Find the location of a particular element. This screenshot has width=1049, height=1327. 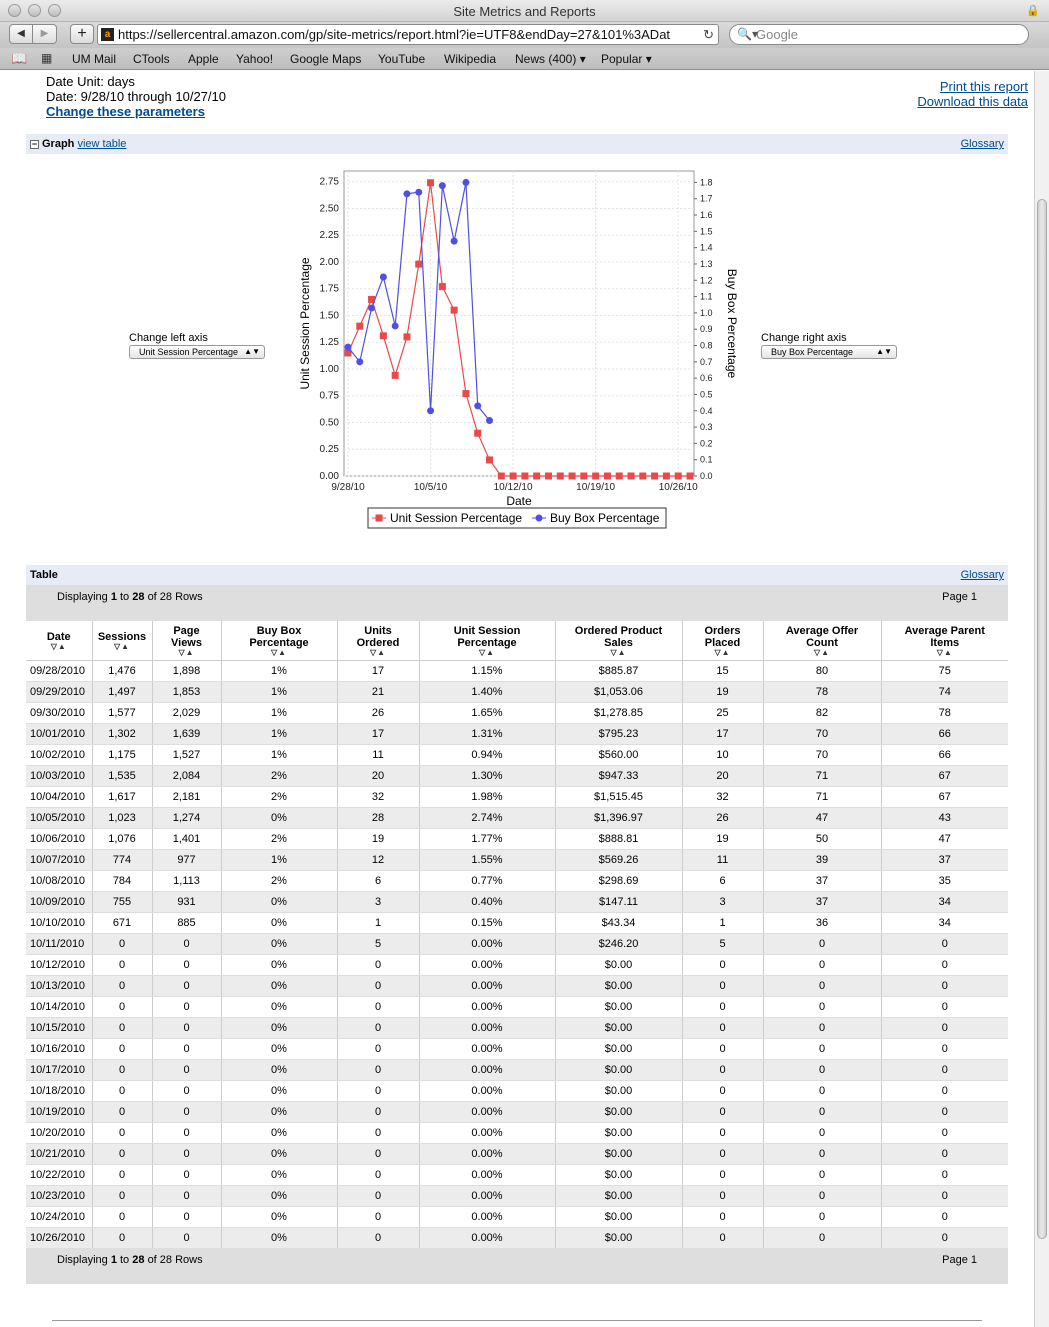

legend-label: Buy Box Percentage is located at coordinates (605, 518).